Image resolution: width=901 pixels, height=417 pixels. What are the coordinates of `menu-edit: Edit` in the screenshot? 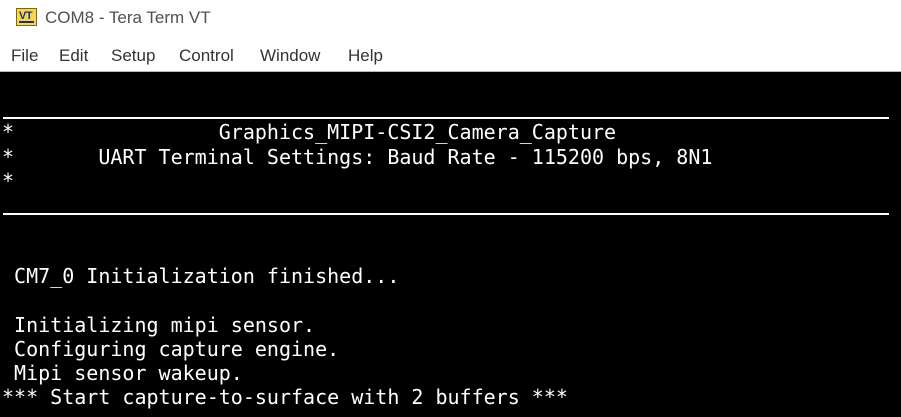 It's located at (73, 56).